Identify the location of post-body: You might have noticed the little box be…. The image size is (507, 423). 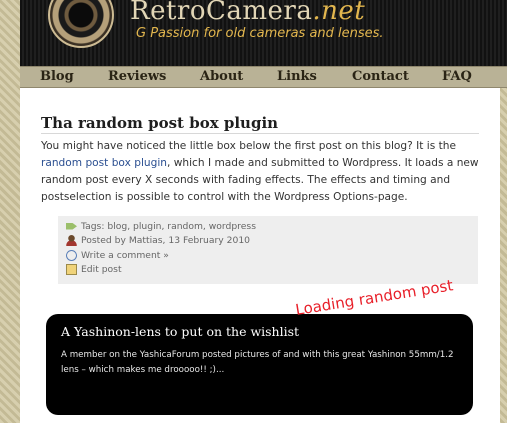
(261, 172).